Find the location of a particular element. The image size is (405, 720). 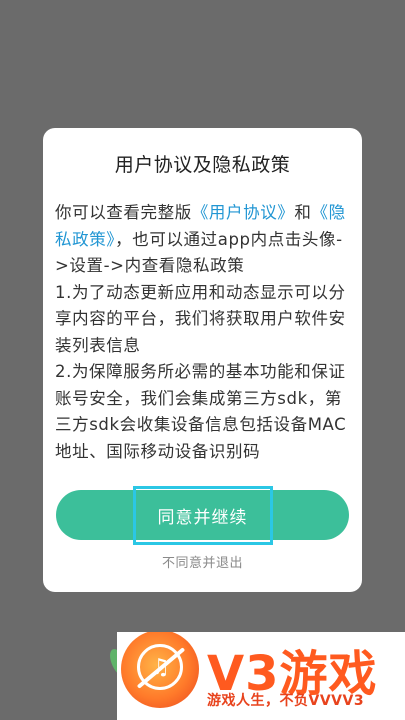

disagree-exit-link: 不同意并退出 is located at coordinates (202, 561).